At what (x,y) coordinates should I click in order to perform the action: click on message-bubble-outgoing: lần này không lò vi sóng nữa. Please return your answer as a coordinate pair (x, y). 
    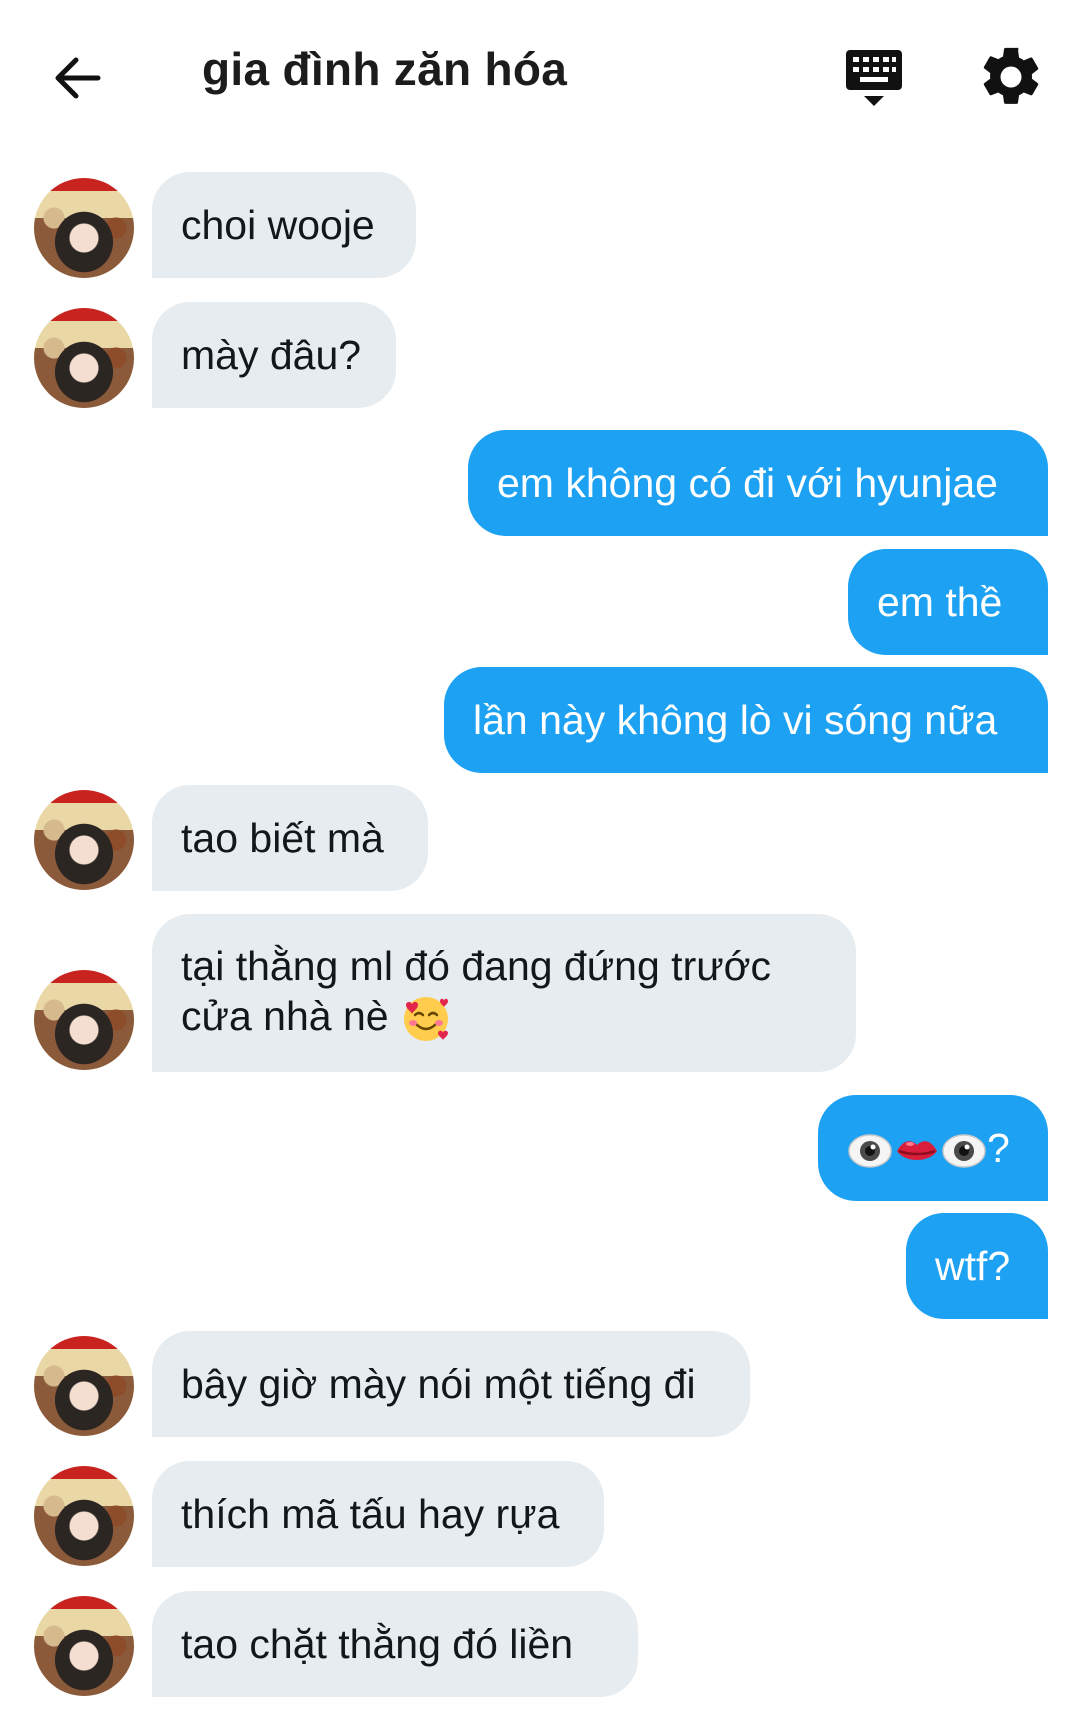
    Looking at the image, I should click on (746, 720).